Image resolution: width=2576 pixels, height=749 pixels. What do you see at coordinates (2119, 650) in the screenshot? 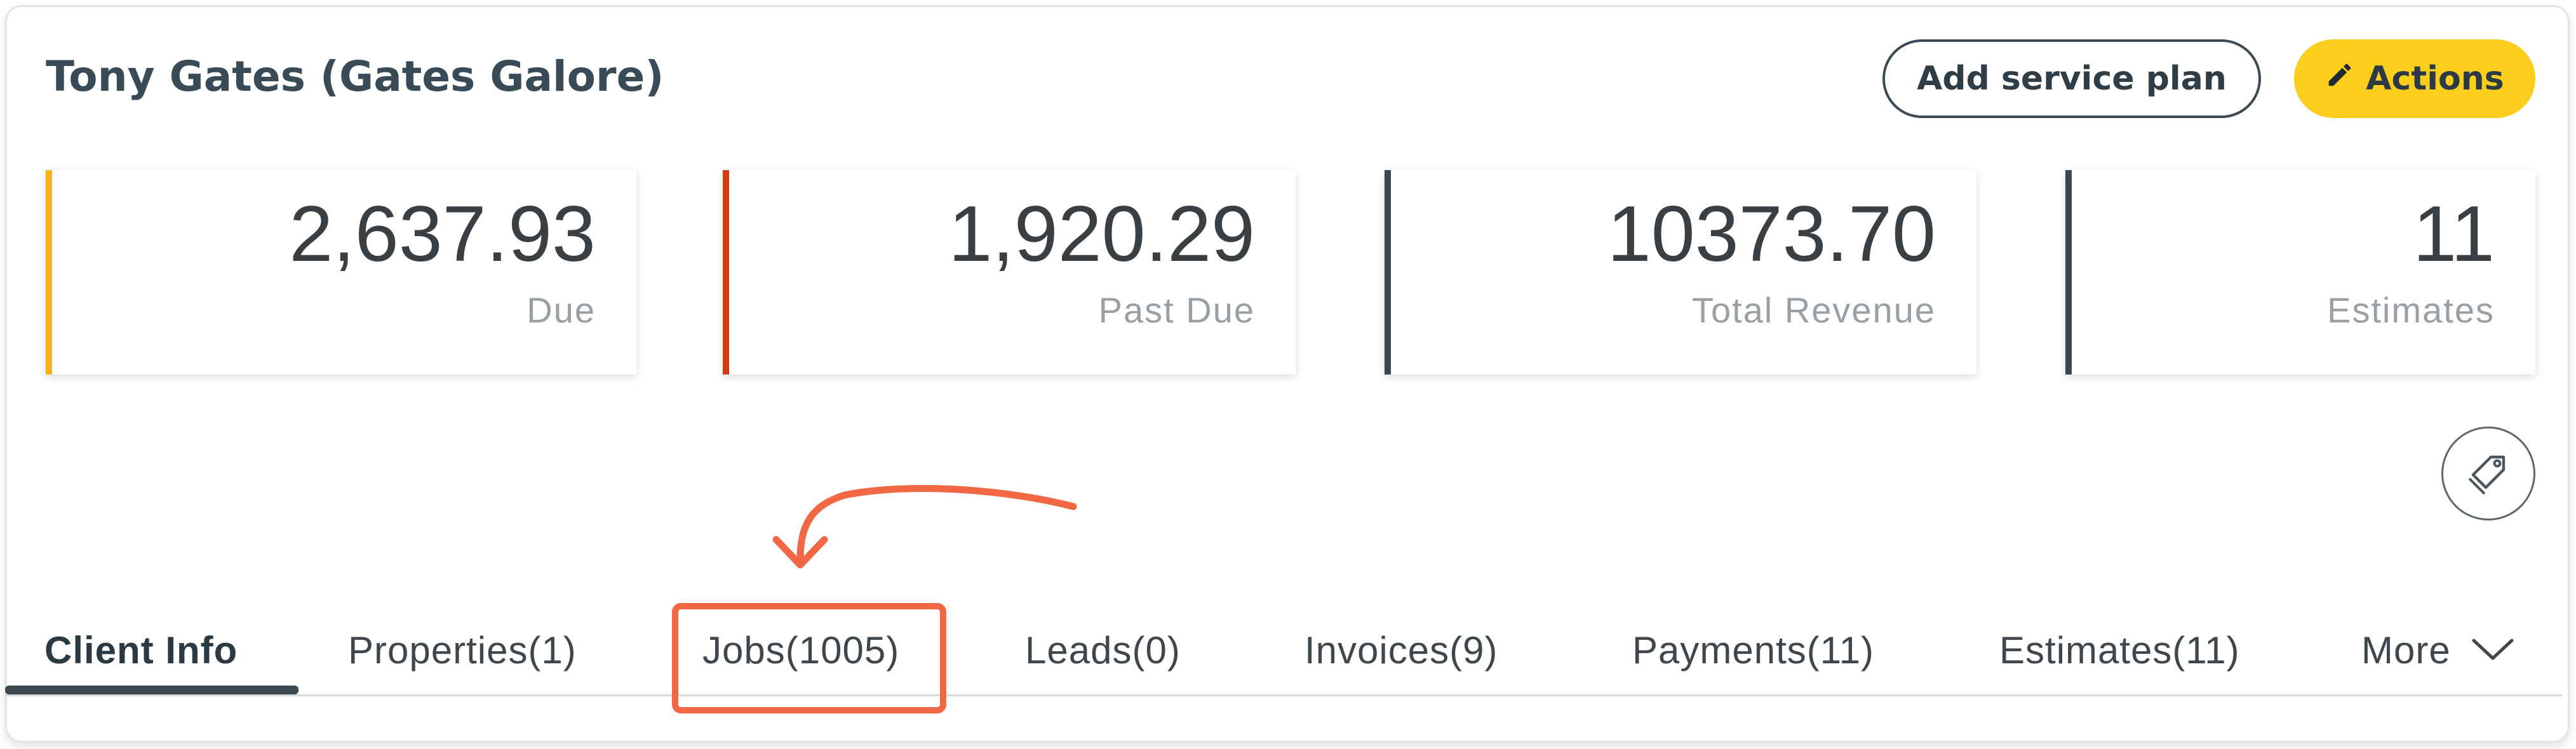
I see `tab-estimates: Estimates(11)` at bounding box center [2119, 650].